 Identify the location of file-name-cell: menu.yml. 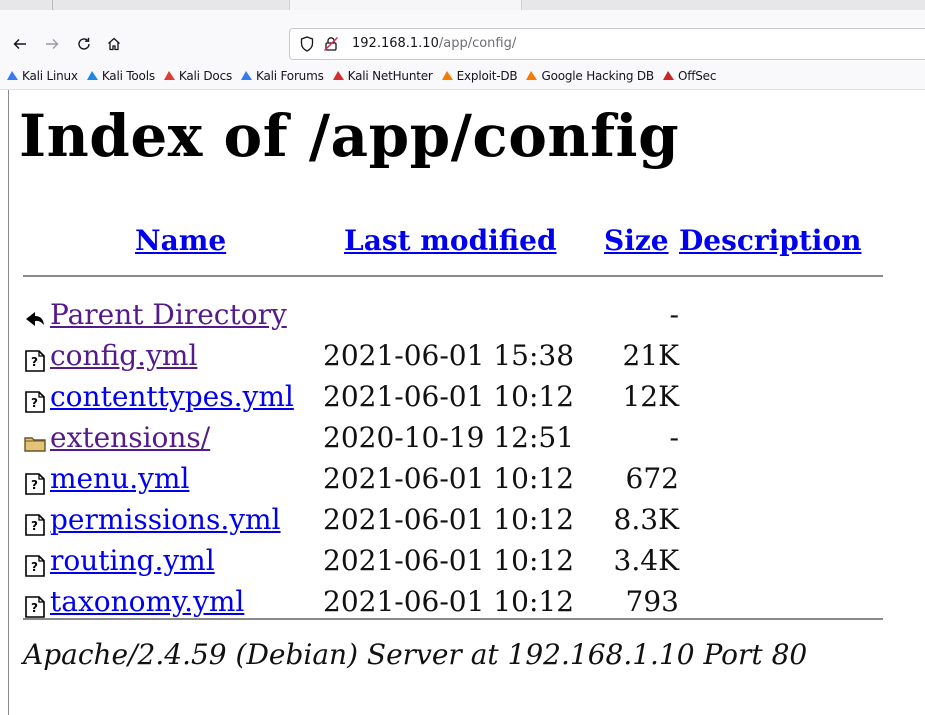
(119, 478).